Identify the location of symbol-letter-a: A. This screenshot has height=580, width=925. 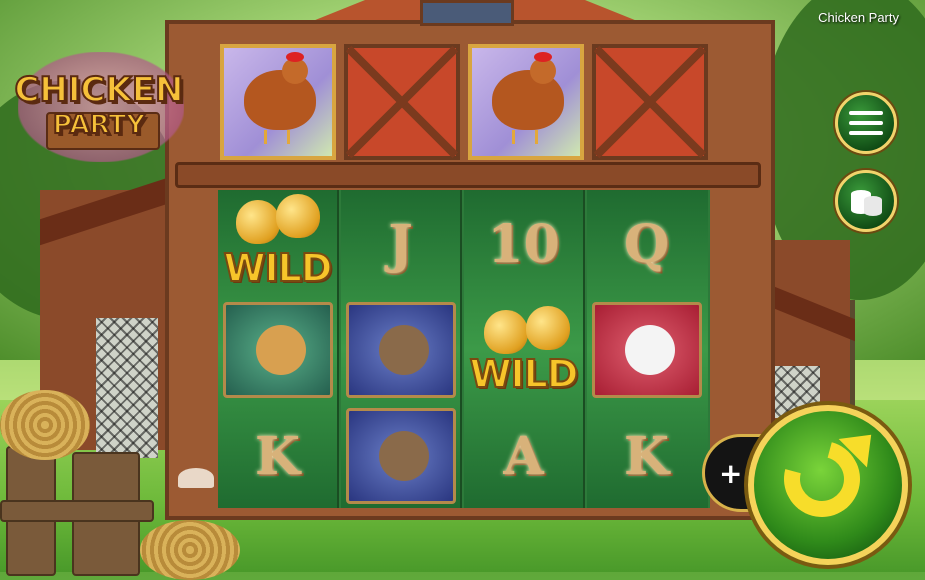
(523, 456).